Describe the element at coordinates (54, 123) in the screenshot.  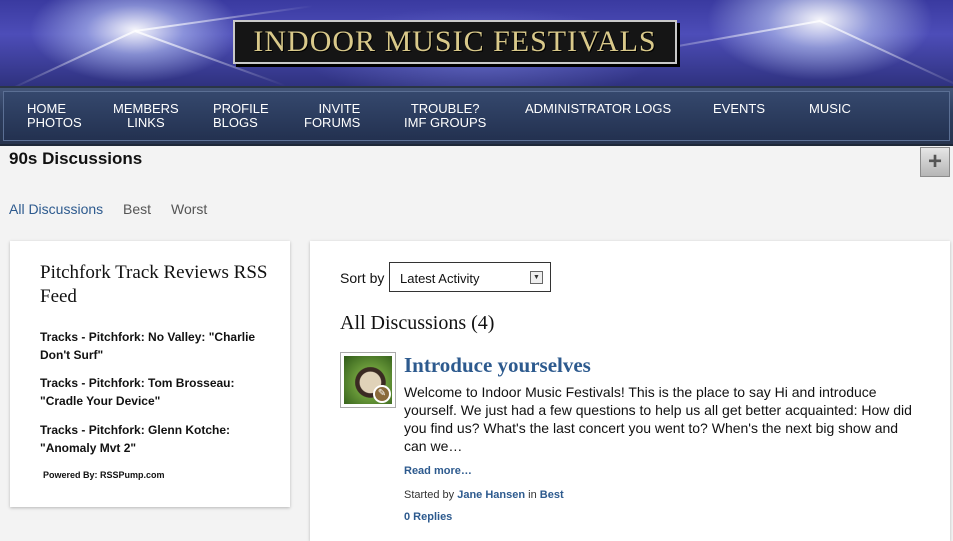
I see `nav-label-photos: PHOTOS` at that location.